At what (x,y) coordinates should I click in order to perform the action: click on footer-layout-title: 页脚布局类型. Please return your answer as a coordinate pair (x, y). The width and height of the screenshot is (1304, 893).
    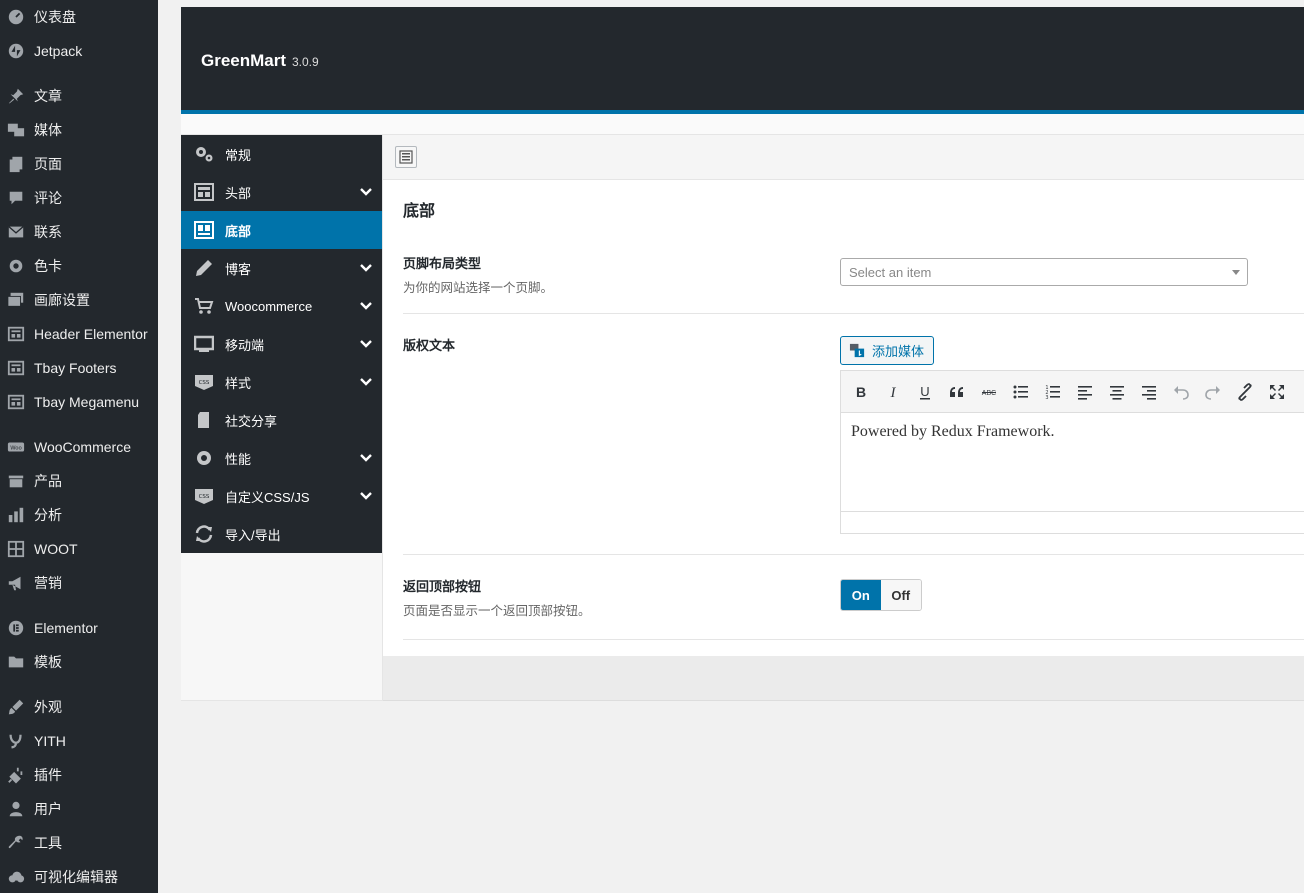
    Looking at the image, I should click on (442, 263).